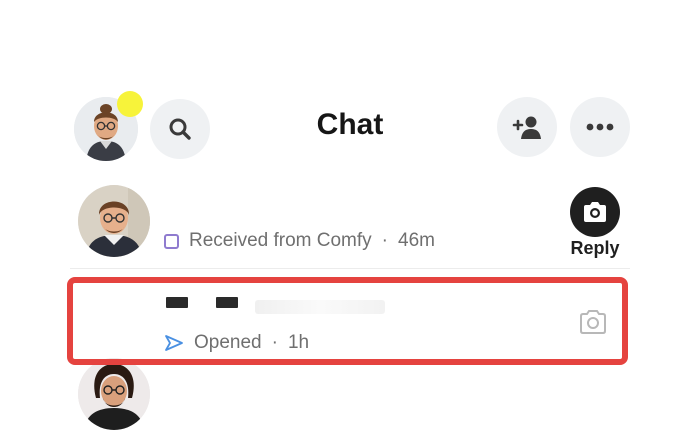 The height and width of the screenshot is (430, 700). I want to click on search-icon, so click(180, 129).